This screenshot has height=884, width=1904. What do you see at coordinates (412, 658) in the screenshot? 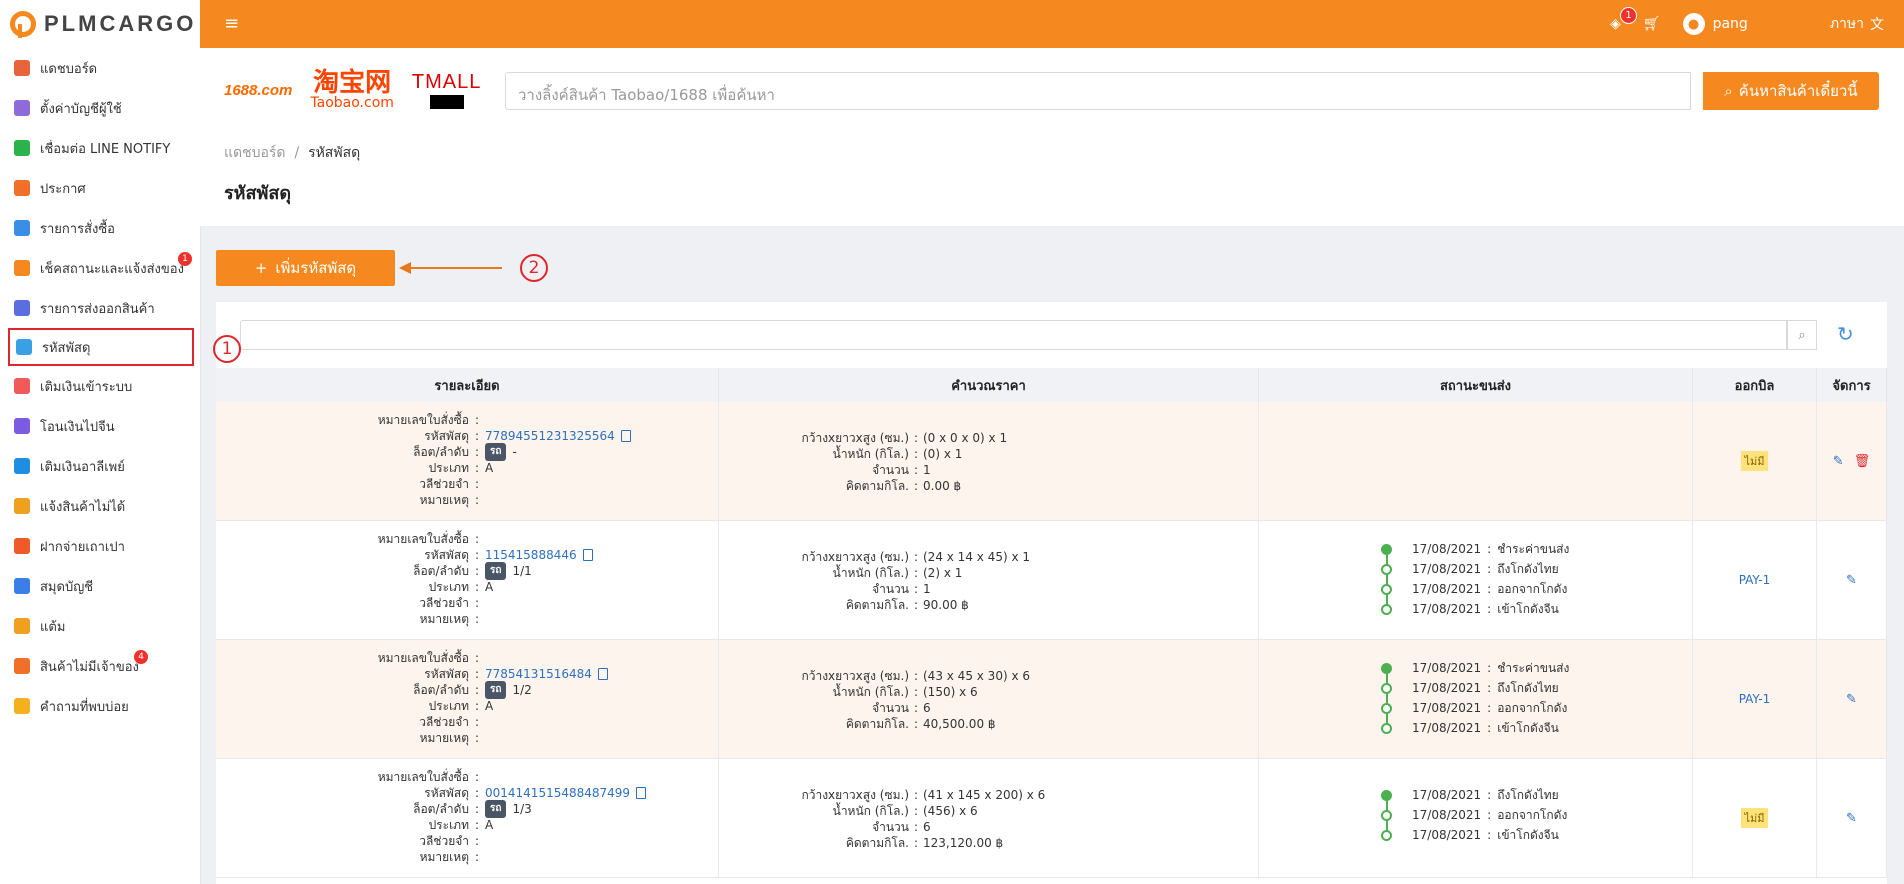
I see `detail-line: หมายเลขใบสั่งซื้อ:` at bounding box center [412, 658].